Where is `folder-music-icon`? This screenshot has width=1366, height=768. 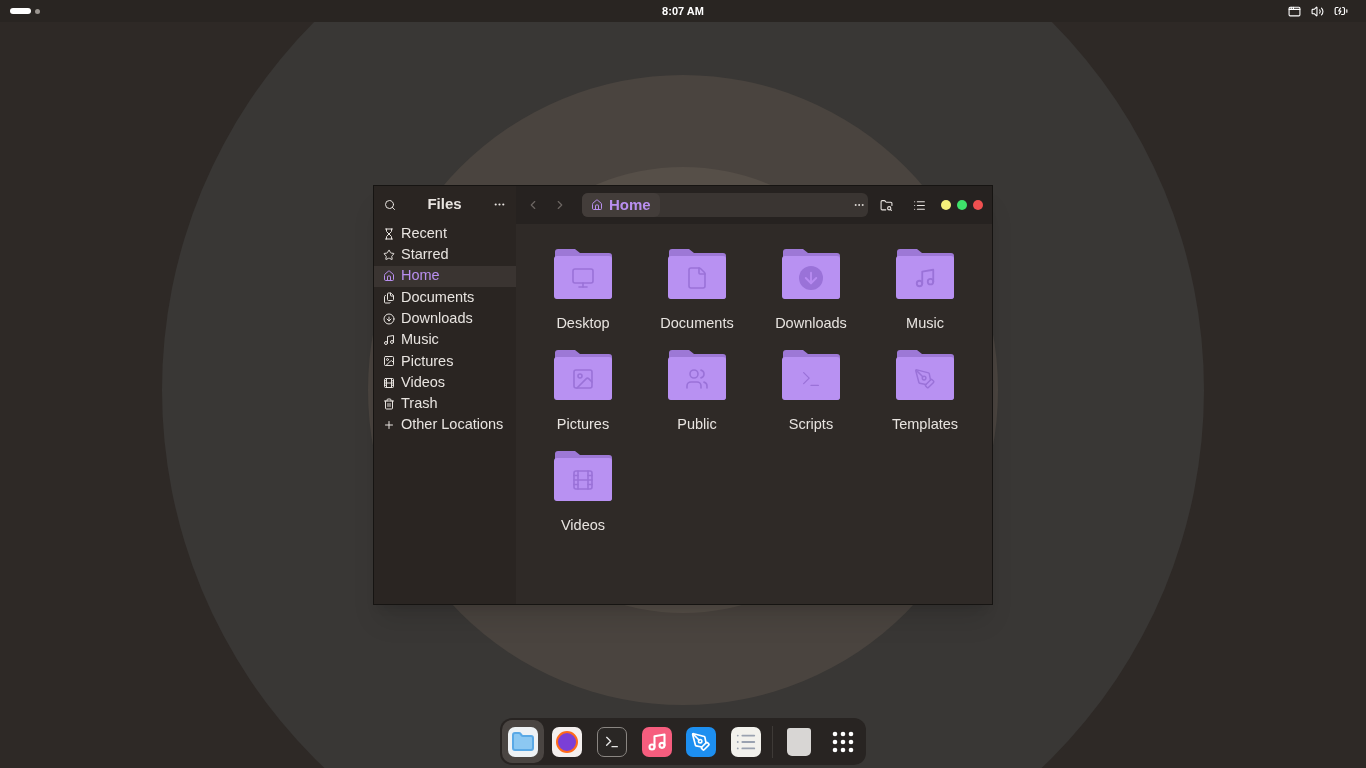
folder-music-icon is located at coordinates (925, 274).